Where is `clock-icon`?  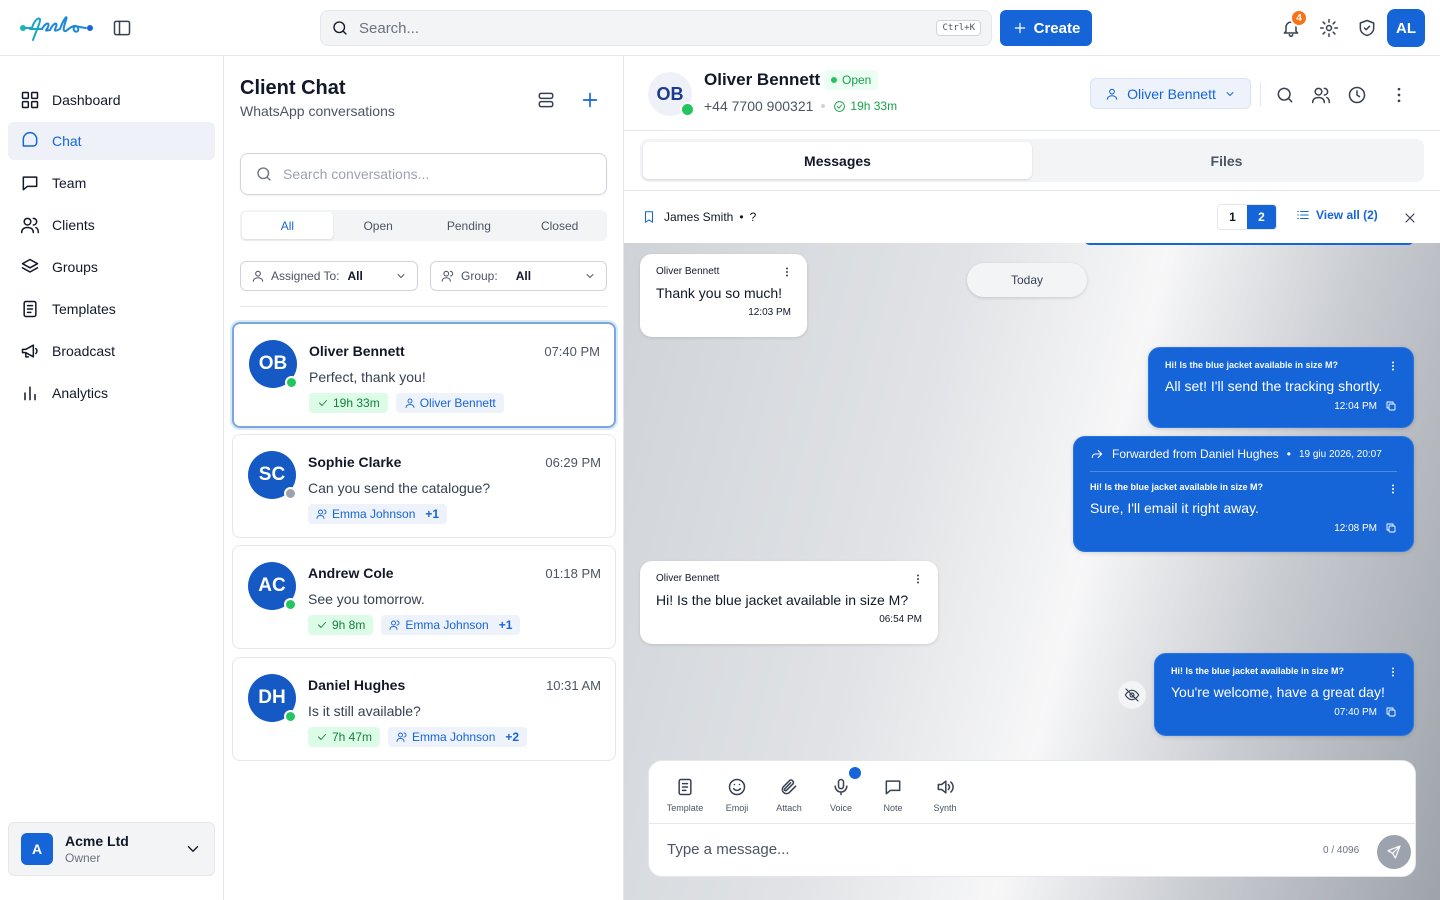
clock-icon is located at coordinates (1357, 95).